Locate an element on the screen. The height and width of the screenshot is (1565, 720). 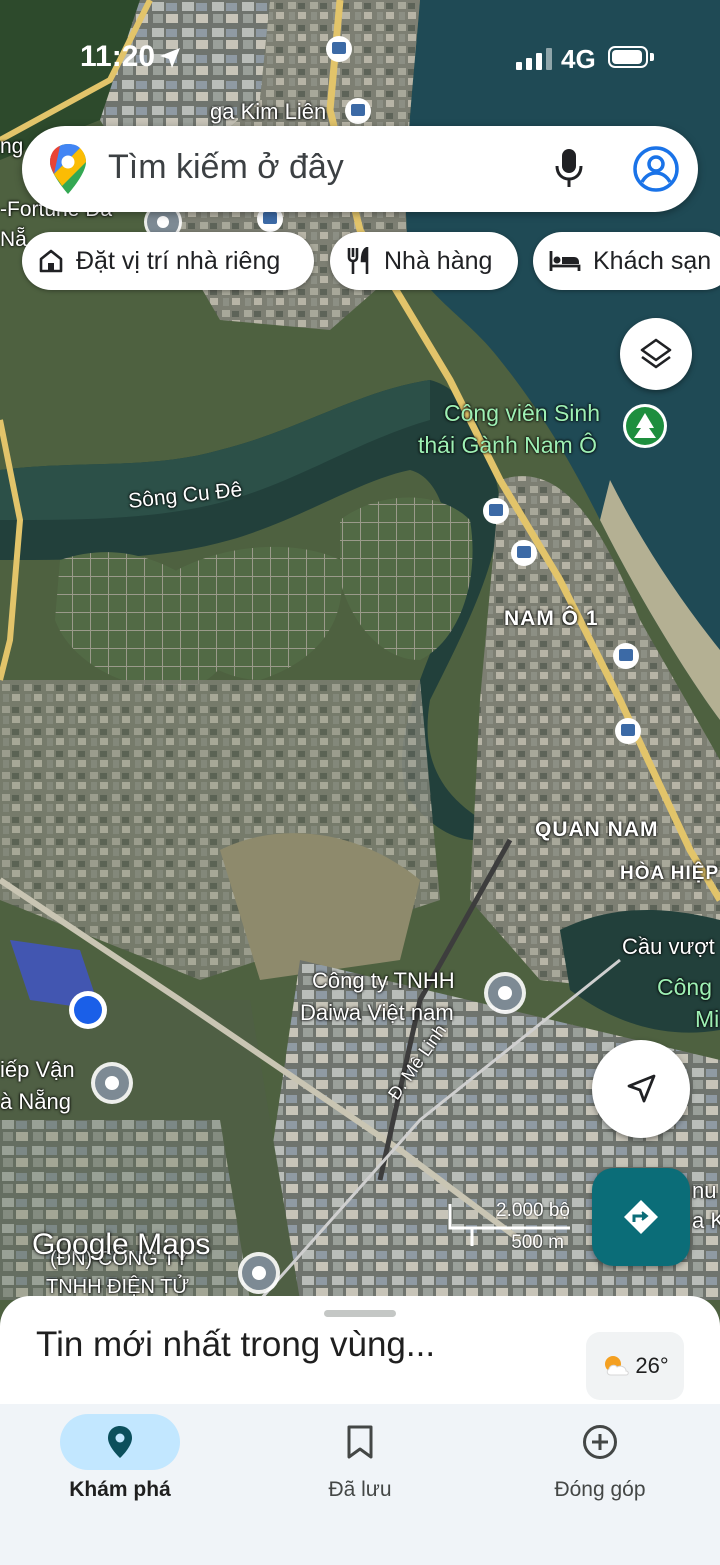
nav-explore-pill is located at coordinates (120, 1442).